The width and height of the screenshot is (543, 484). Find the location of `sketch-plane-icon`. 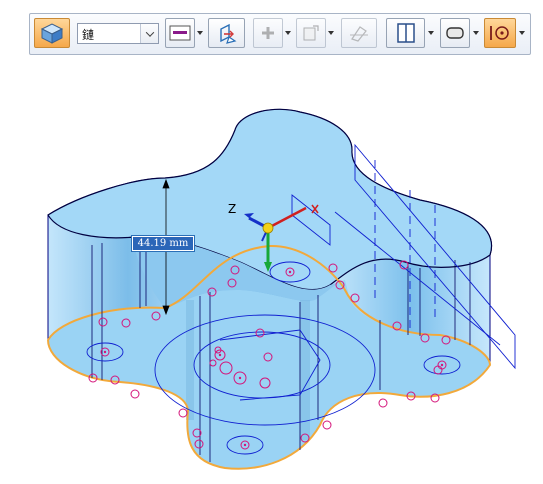

sketch-plane-icon is located at coordinates (311, 33).